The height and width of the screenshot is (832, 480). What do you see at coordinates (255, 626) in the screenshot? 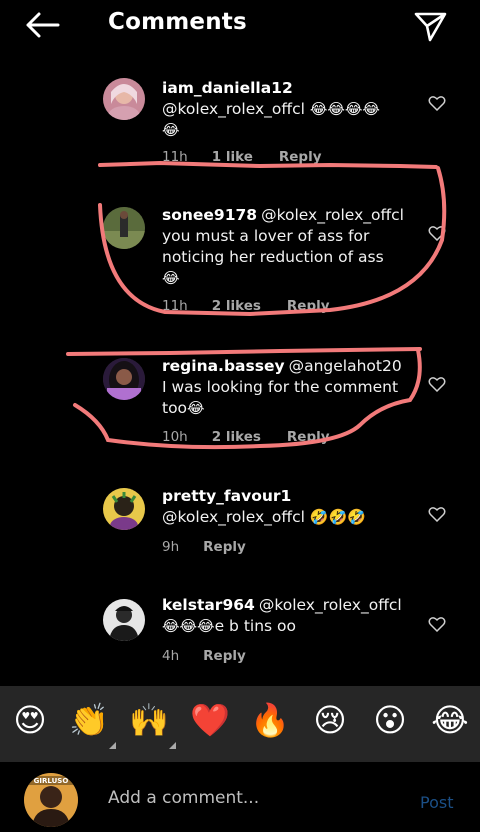
I see `comment-text: e b tins oo` at bounding box center [255, 626].